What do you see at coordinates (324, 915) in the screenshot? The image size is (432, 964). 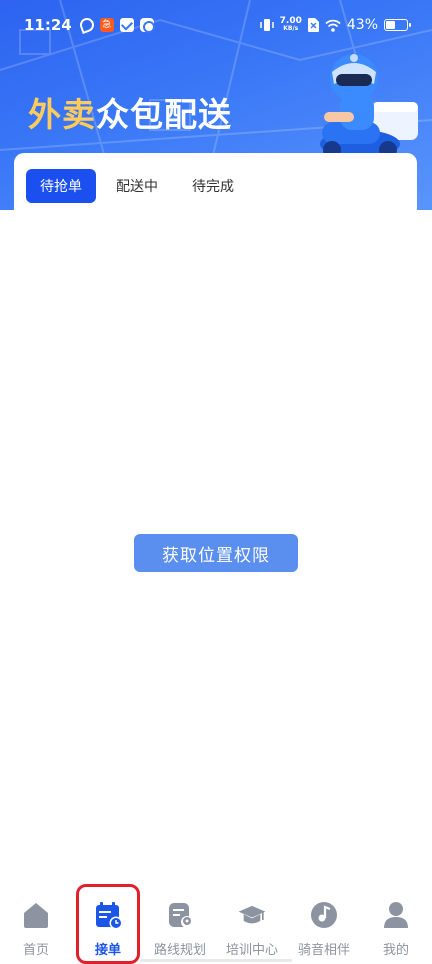 I see `music-disc-icon` at bounding box center [324, 915].